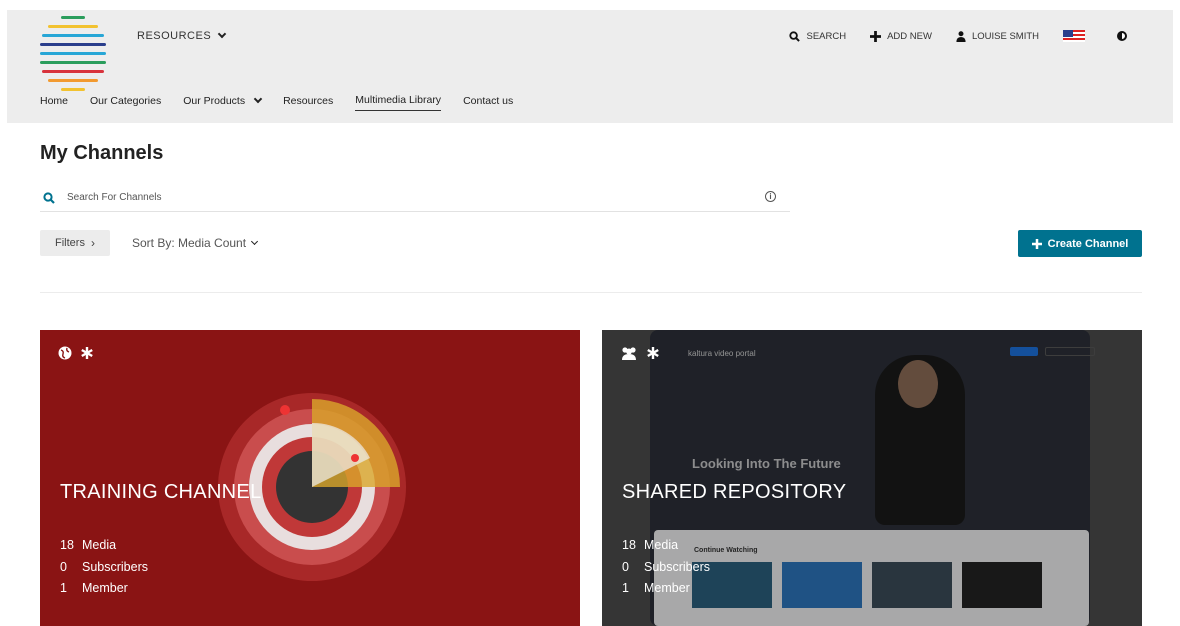 This screenshot has width=1180, height=626. I want to click on nav-contact-us: Contact us, so click(488, 102).